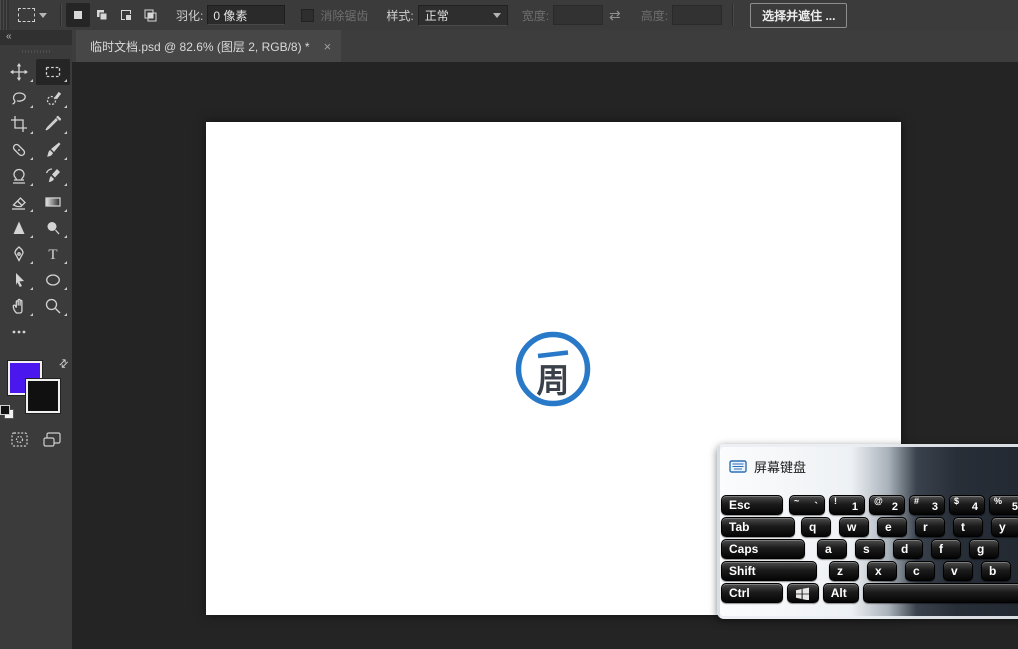 The width and height of the screenshot is (1018, 649). What do you see at coordinates (36, 37) in the screenshot?
I see `collapse-panel-button: «` at bounding box center [36, 37].